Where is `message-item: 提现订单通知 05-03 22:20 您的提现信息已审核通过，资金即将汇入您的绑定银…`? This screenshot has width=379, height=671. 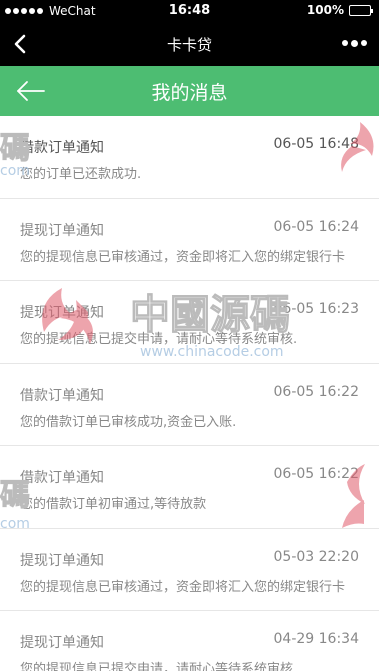 message-item: 提现订单通知 05-03 22:20 您的提现信息已审核通过，资金即将汇入您的绑定银… is located at coordinates (189, 569).